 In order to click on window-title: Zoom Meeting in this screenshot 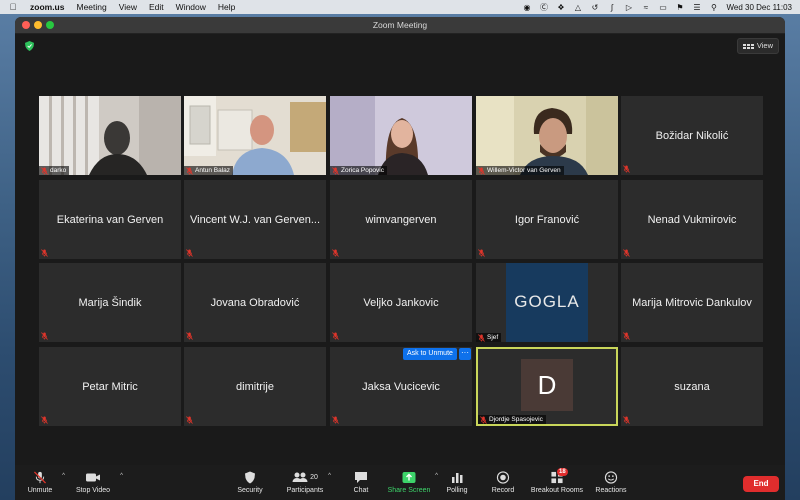, I will do `click(400, 25)`.